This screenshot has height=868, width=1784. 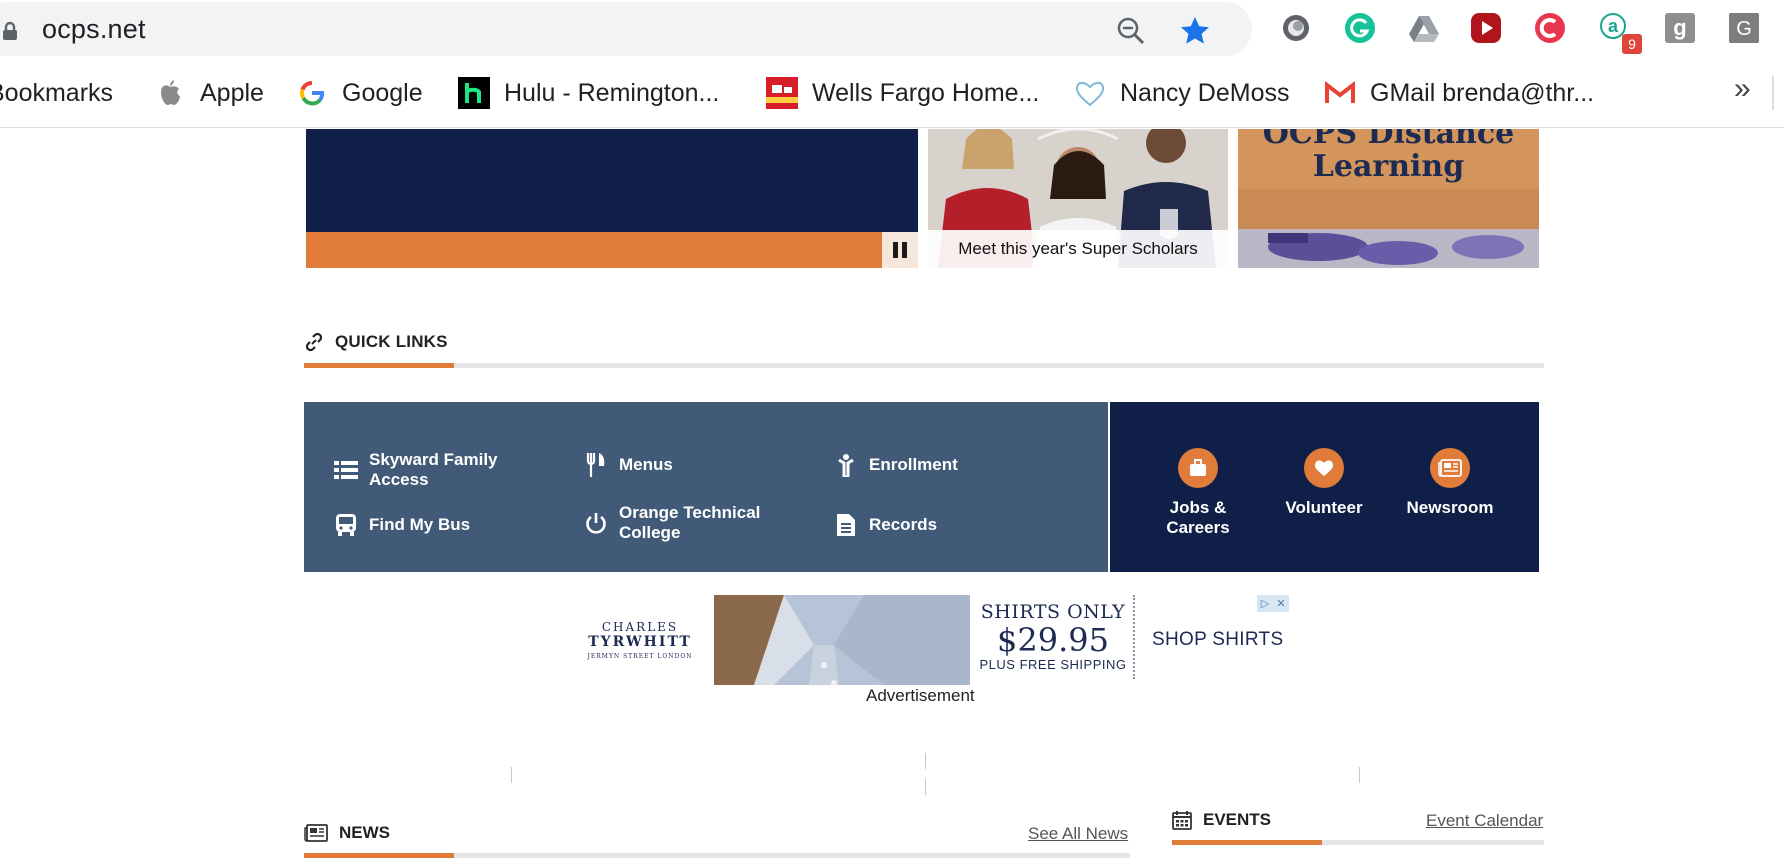 What do you see at coordinates (1742, 89) in the screenshot?
I see `more-bookmarks-button: »` at bounding box center [1742, 89].